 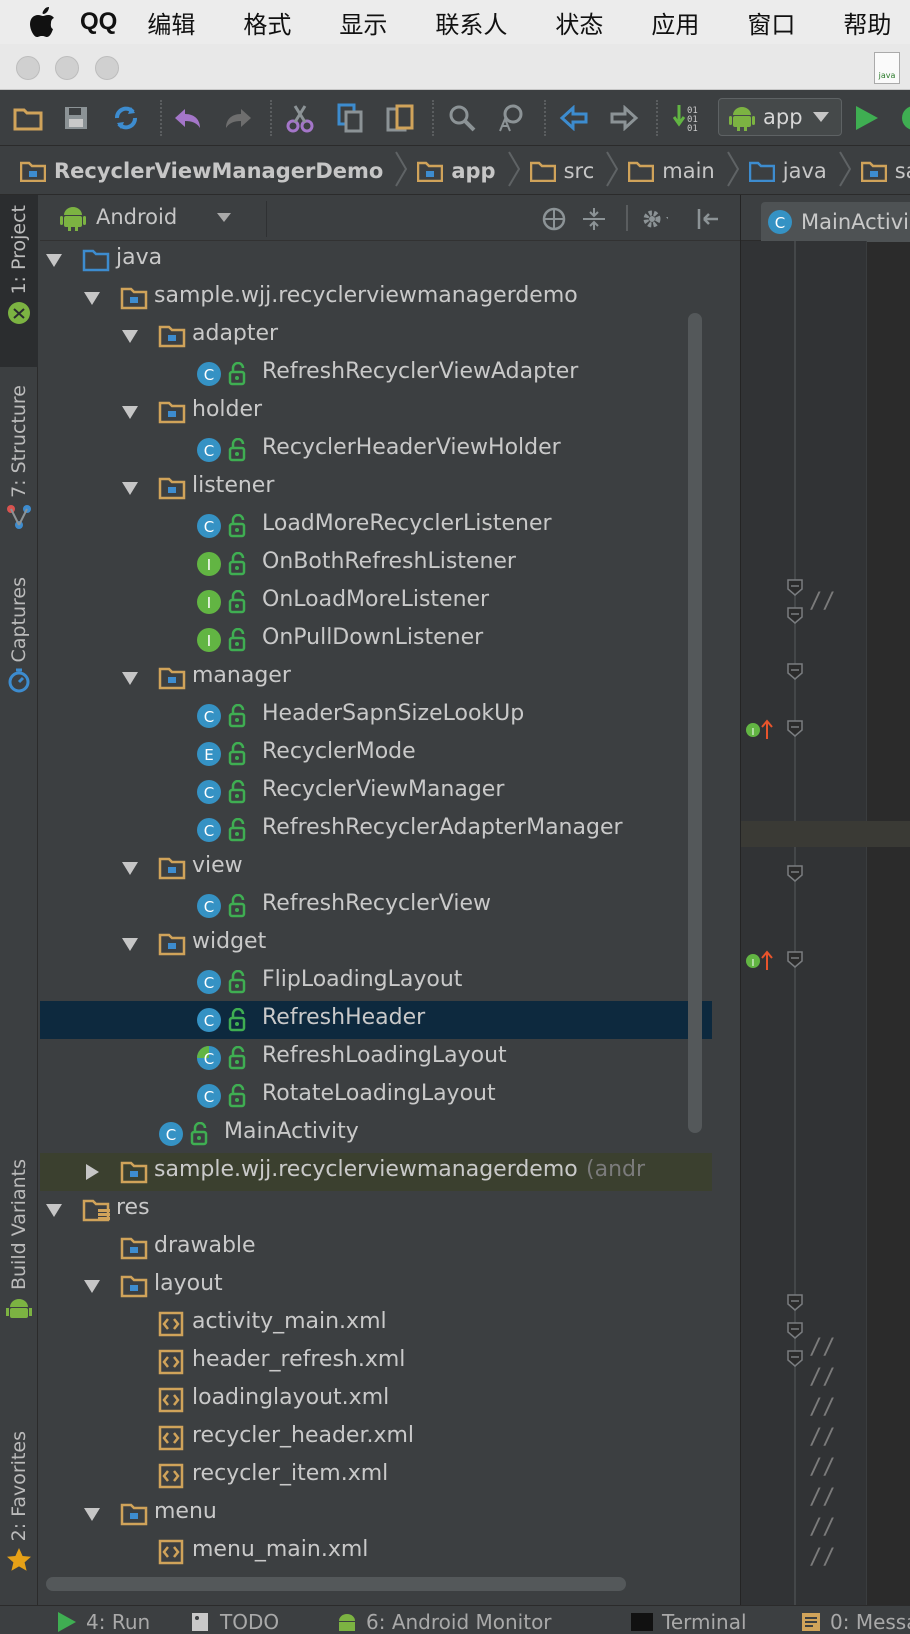 I want to click on tree-row: C HeaderSapnSizeLookUp, so click(x=376, y=716).